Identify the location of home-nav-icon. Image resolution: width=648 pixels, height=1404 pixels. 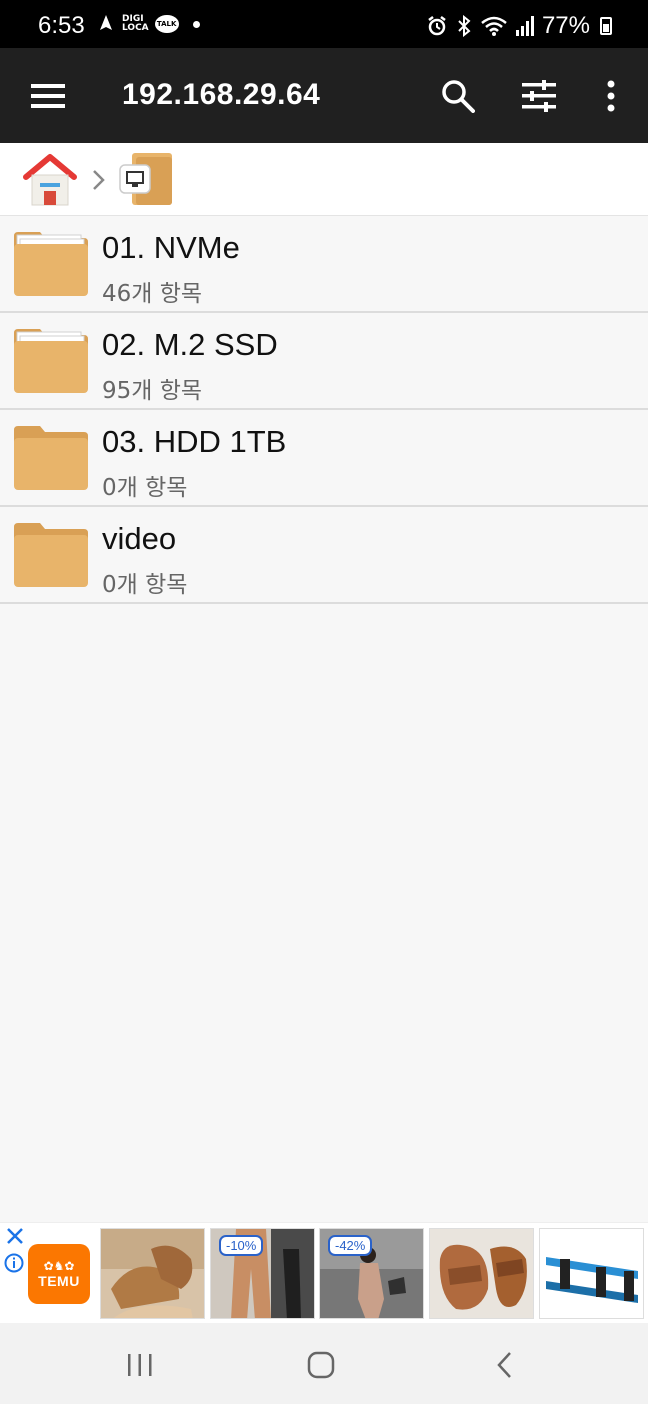
(321, 1365).